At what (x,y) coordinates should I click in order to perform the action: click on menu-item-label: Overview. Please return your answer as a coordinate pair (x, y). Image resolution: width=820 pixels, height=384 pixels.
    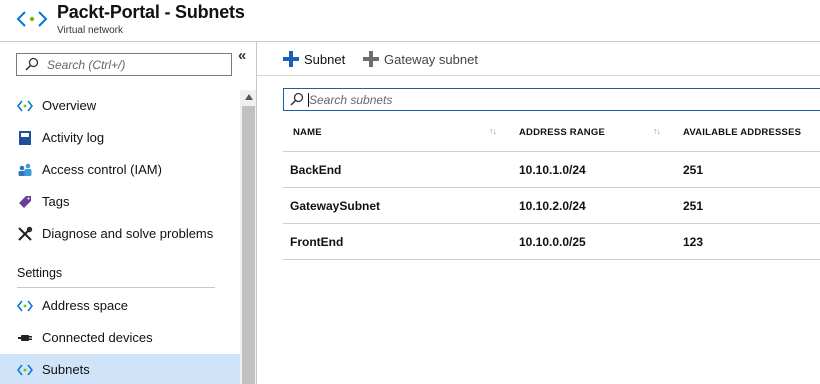
    Looking at the image, I should click on (69, 105).